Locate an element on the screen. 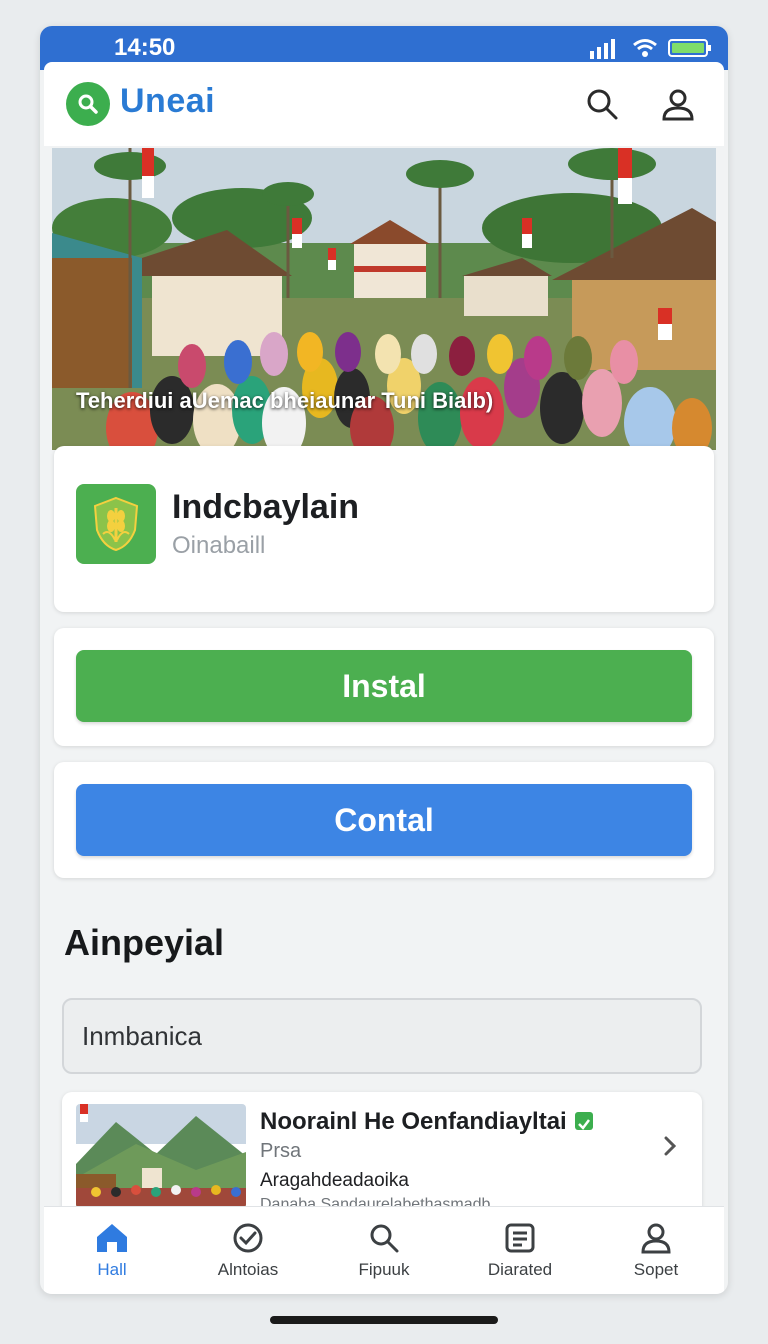 The image size is (768, 1344). app-bar: Uneai is located at coordinates (384, 104).